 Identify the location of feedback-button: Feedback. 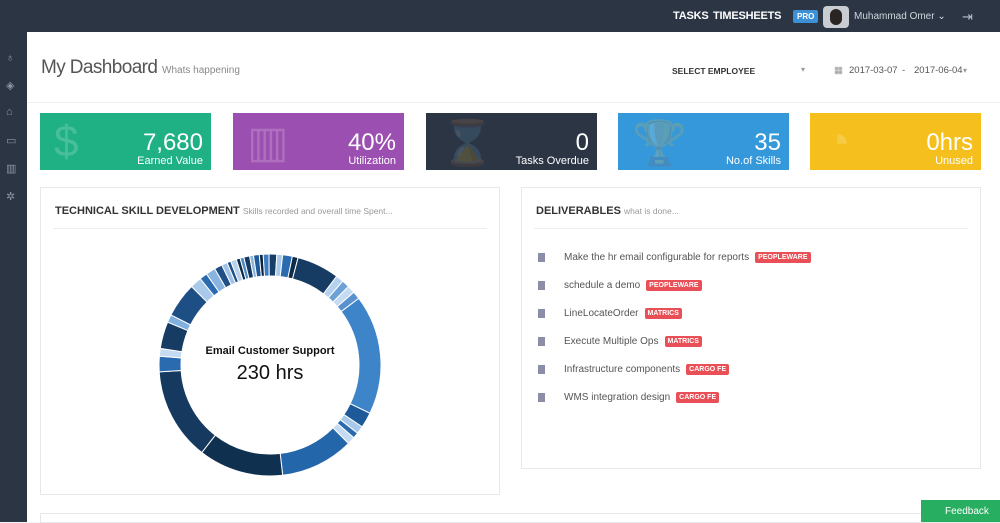
(960, 511).